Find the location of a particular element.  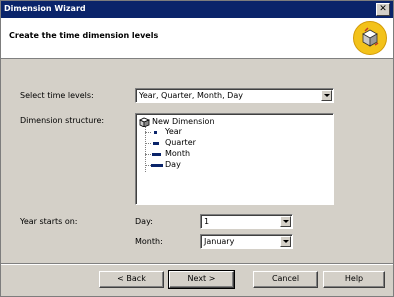

tree-item-quarter: Quarter is located at coordinates (220, 143).